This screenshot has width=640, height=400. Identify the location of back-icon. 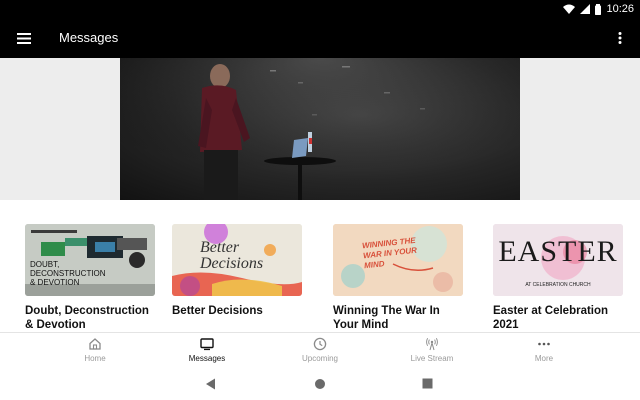
(210, 384).